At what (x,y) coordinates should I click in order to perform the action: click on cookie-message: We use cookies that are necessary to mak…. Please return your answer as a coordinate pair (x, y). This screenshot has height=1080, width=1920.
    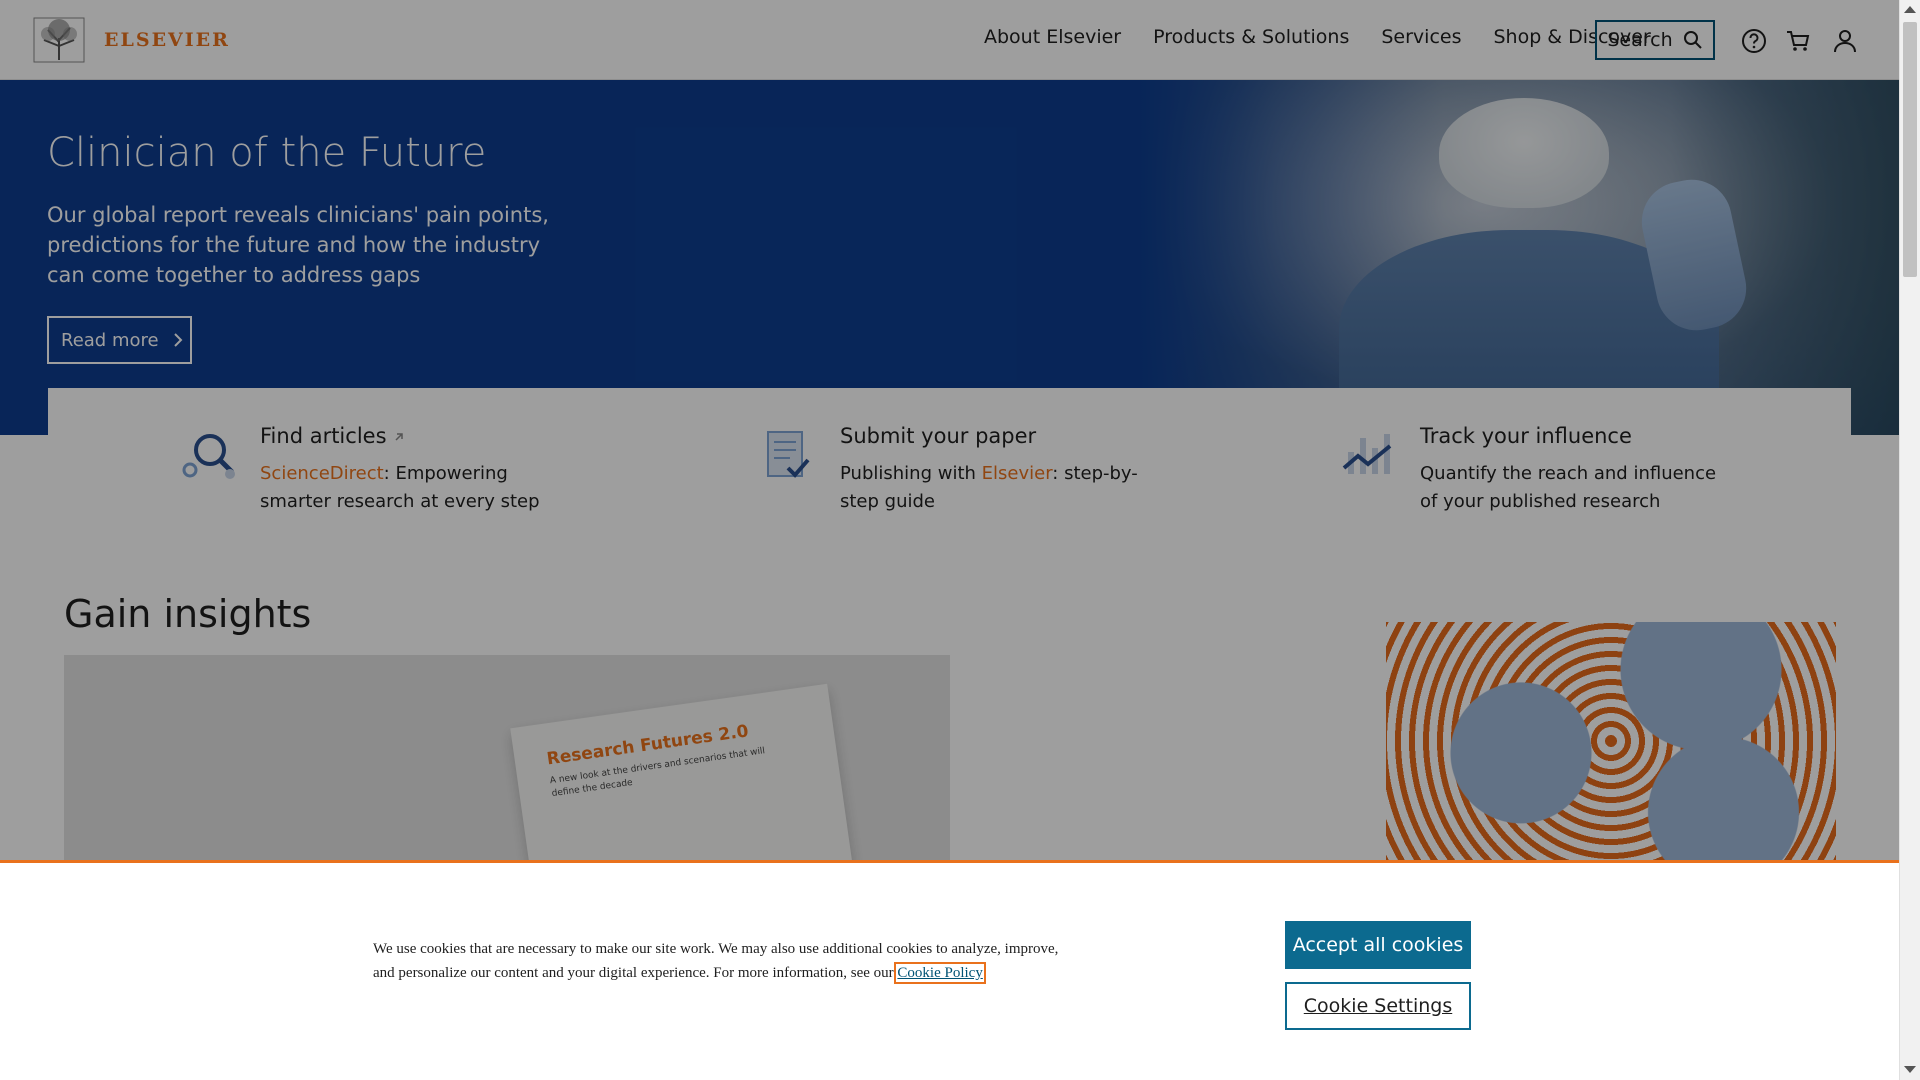
    Looking at the image, I should click on (716, 962).